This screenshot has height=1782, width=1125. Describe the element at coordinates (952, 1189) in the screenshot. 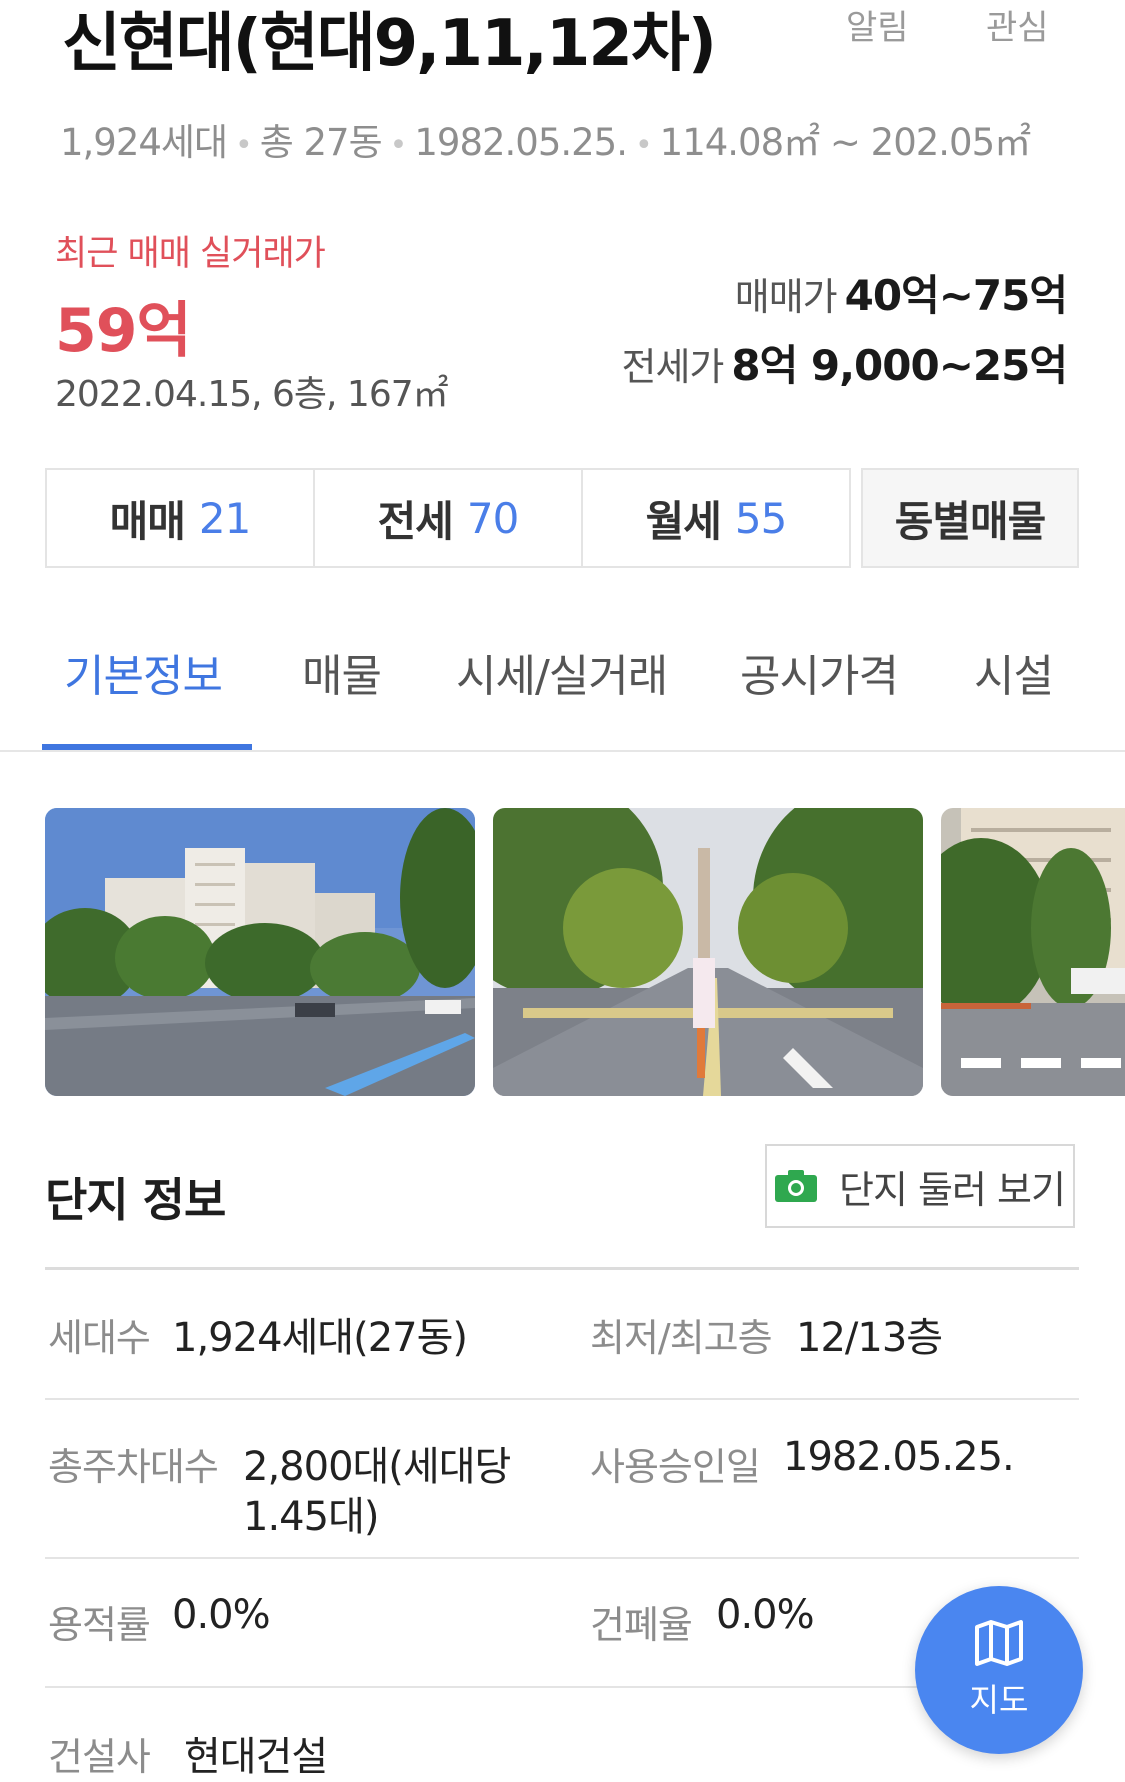

I see `complex-tour-label: 단지 둘러 보기` at that location.